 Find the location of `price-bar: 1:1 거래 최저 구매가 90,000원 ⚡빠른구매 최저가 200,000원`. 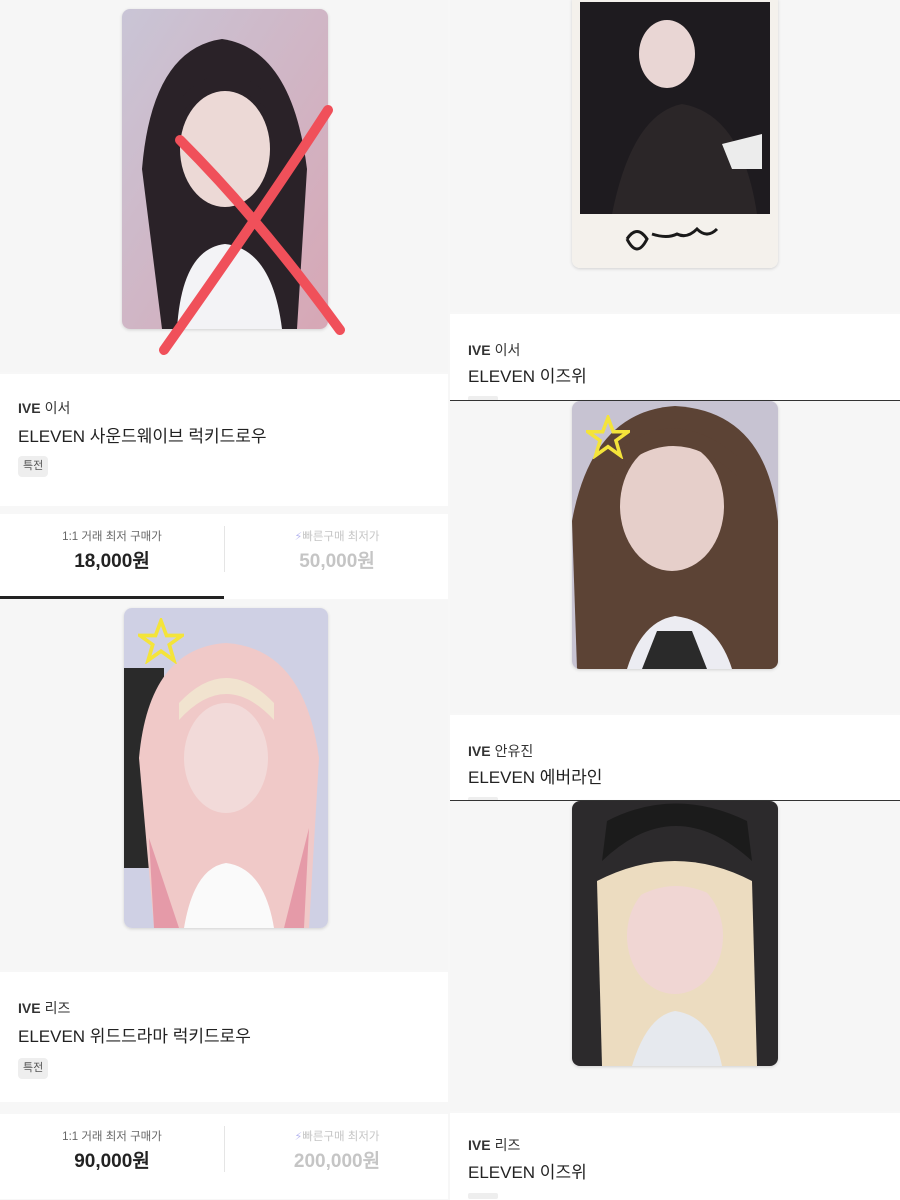

price-bar: 1:1 거래 최저 구매가 90,000원 ⚡빠른구매 최저가 200,000원 is located at coordinates (224, 1156).